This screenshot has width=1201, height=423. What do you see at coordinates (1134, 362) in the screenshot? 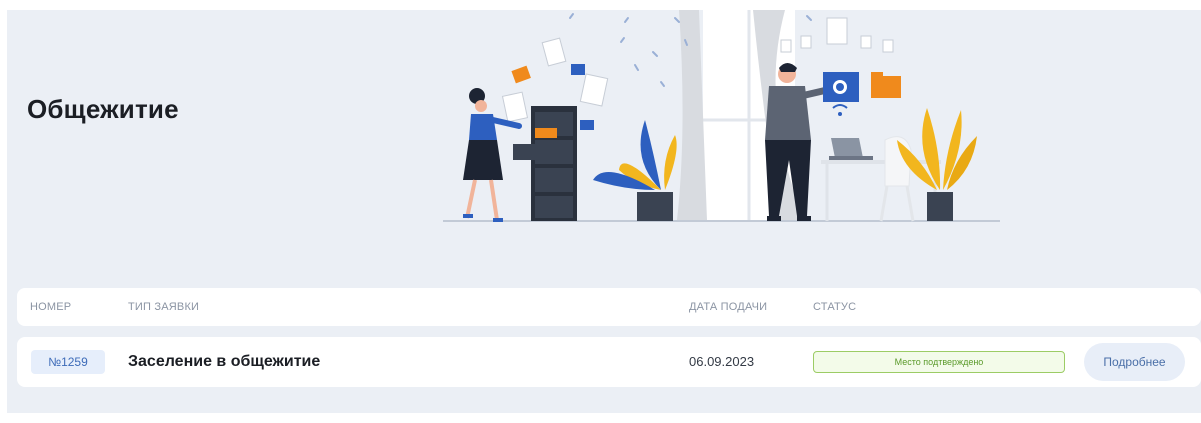
I see `details-button: Подробнее` at bounding box center [1134, 362].